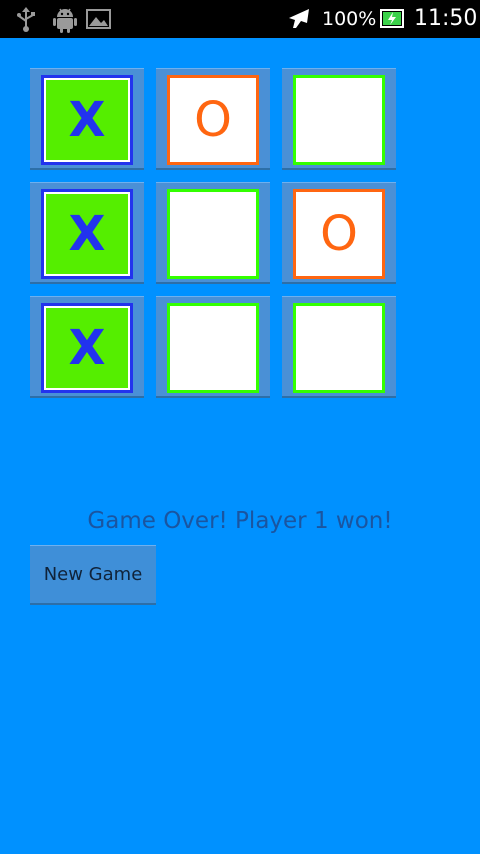 This screenshot has height=854, width=480. I want to click on game-status-message: Game Over! Player 1 won!, so click(240, 521).